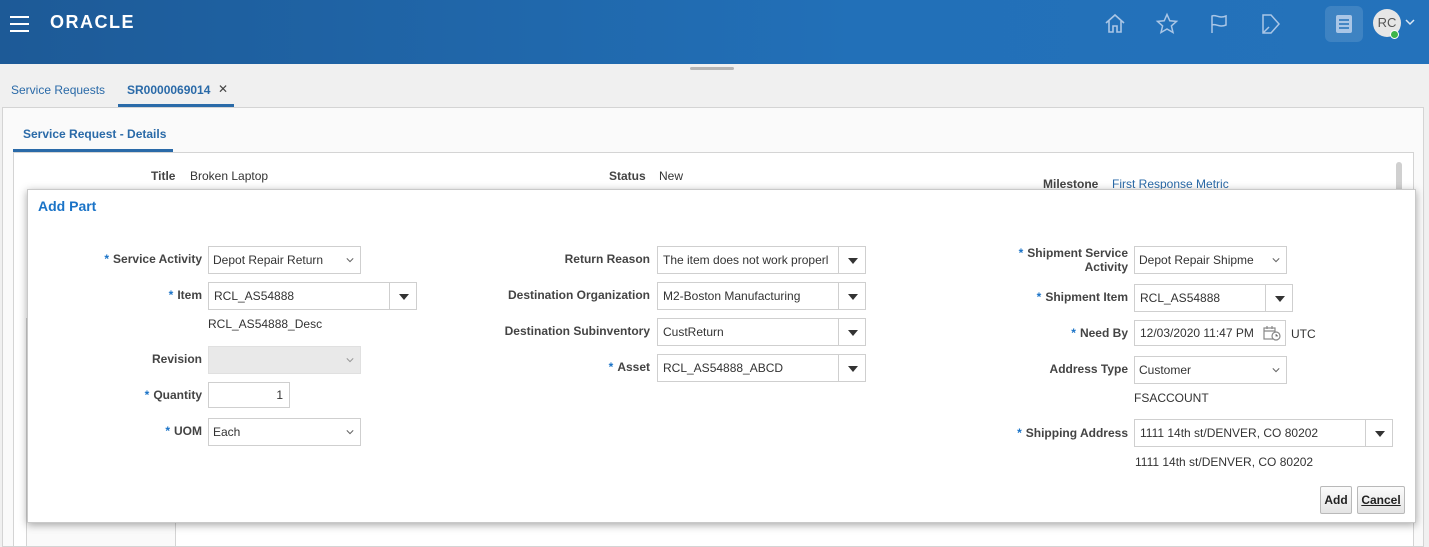  What do you see at coordinates (1171, 398) in the screenshot?
I see `account-name: FSACCOUNT` at bounding box center [1171, 398].